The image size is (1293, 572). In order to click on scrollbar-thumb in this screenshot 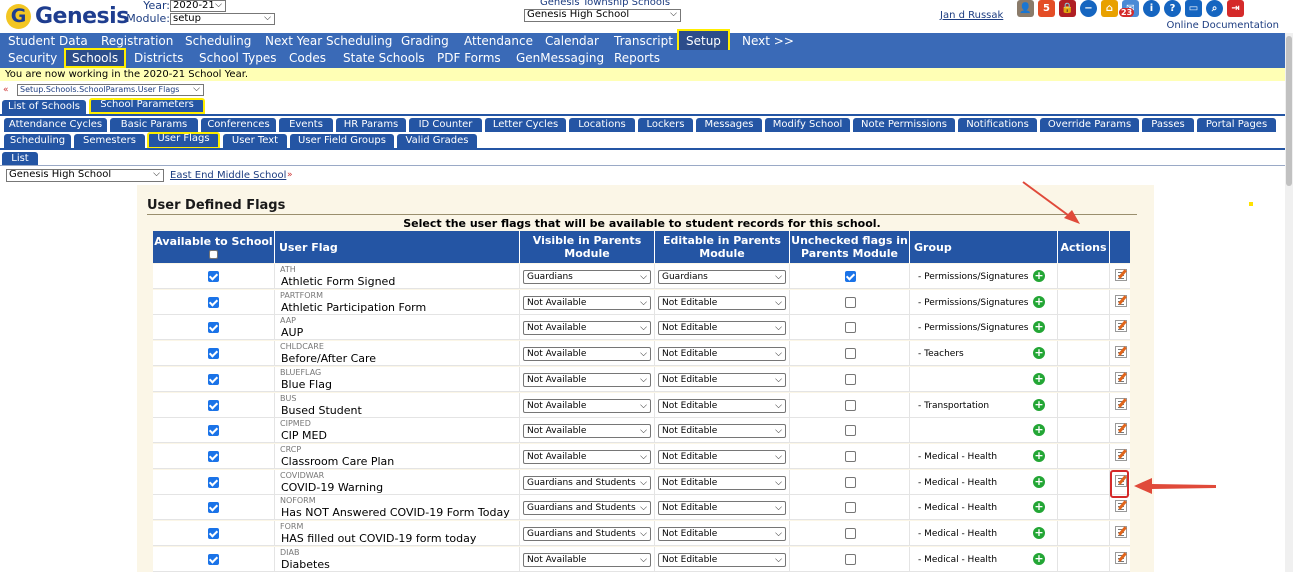, I will do `click(1289, 111)`.